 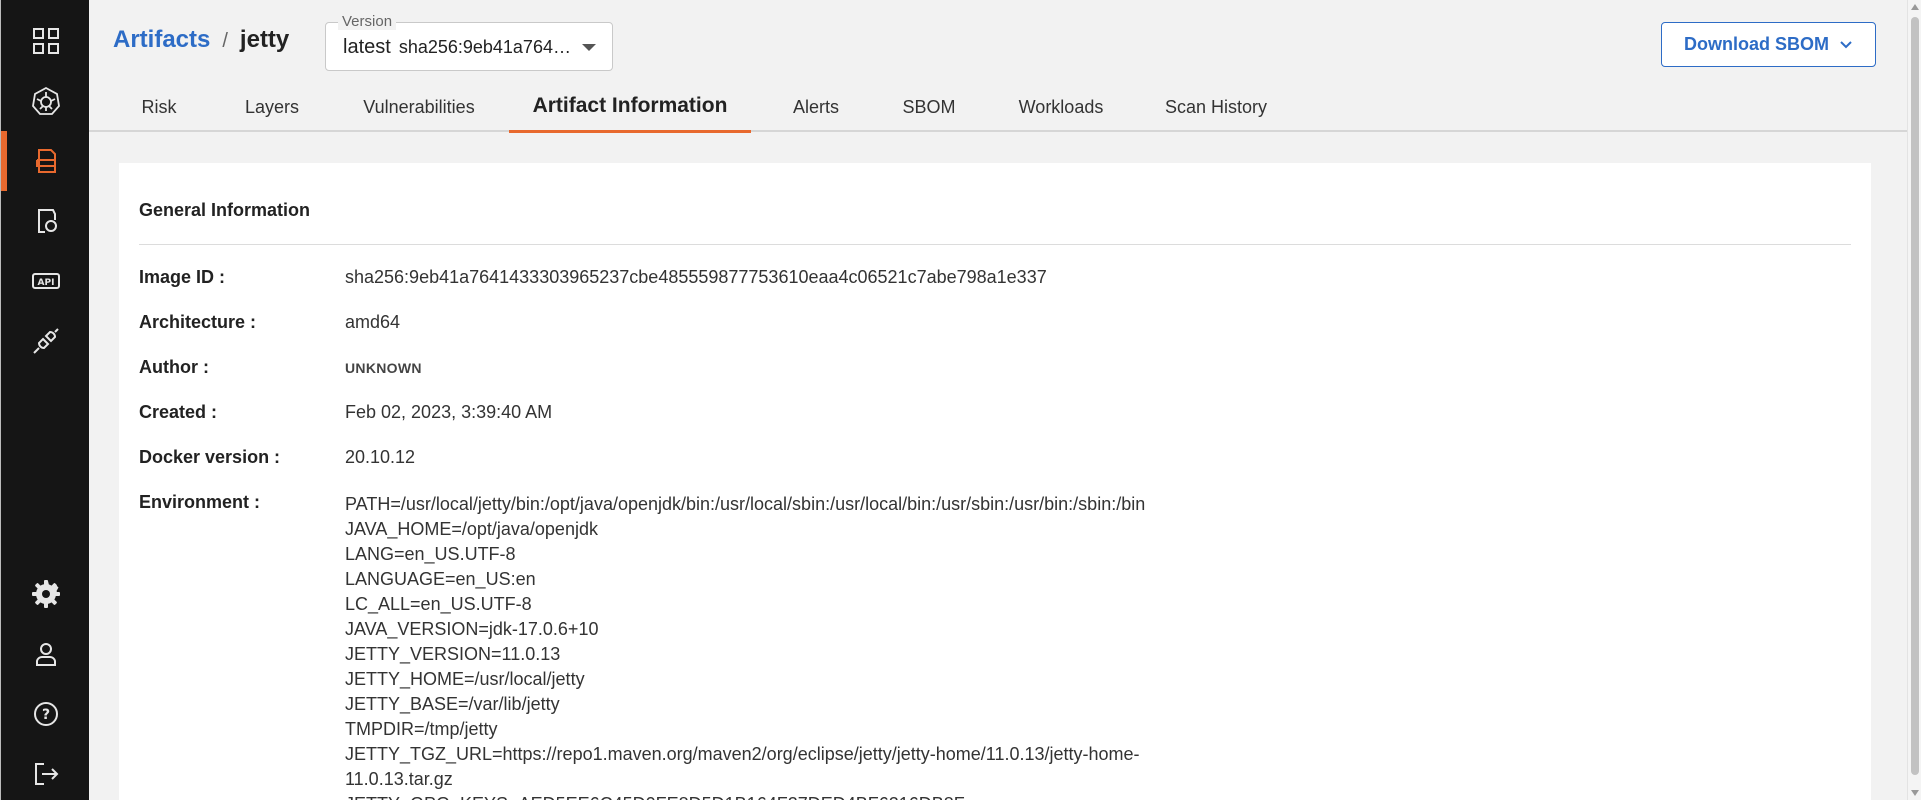 What do you see at coordinates (44, 400) in the screenshot?
I see `sidebar: API ?` at bounding box center [44, 400].